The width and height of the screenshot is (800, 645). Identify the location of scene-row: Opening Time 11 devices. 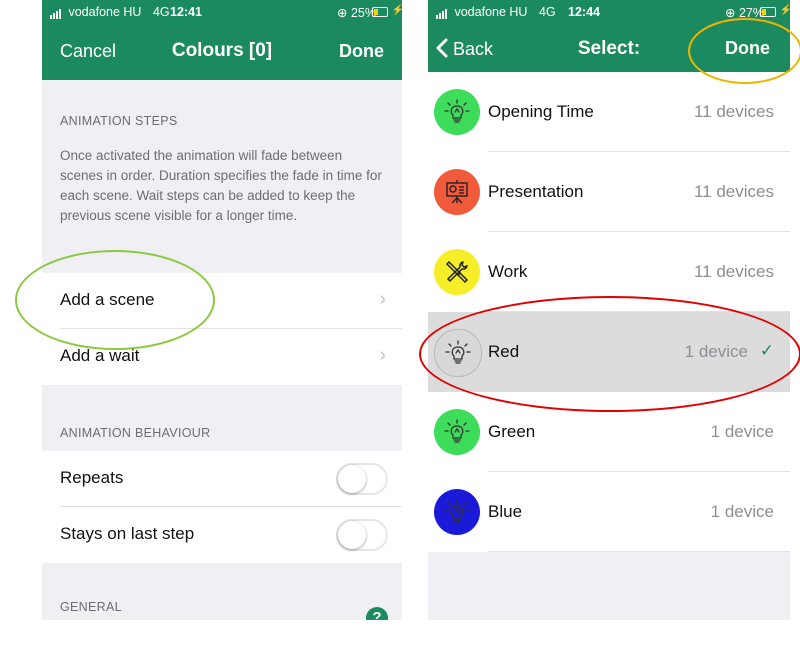
(609, 112).